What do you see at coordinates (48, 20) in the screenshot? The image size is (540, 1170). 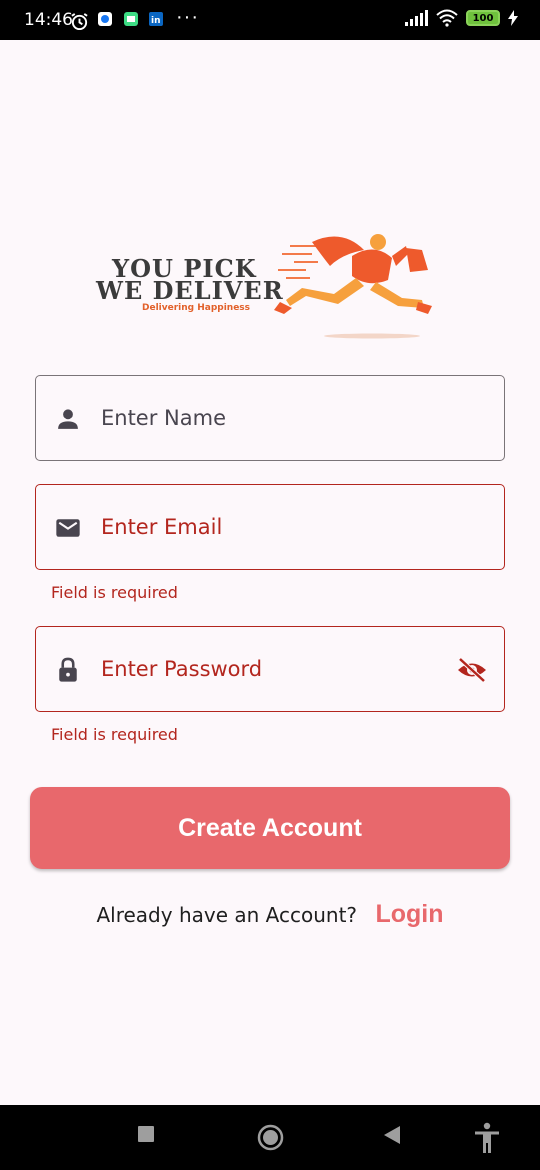 I see `status-time: 14:46` at bounding box center [48, 20].